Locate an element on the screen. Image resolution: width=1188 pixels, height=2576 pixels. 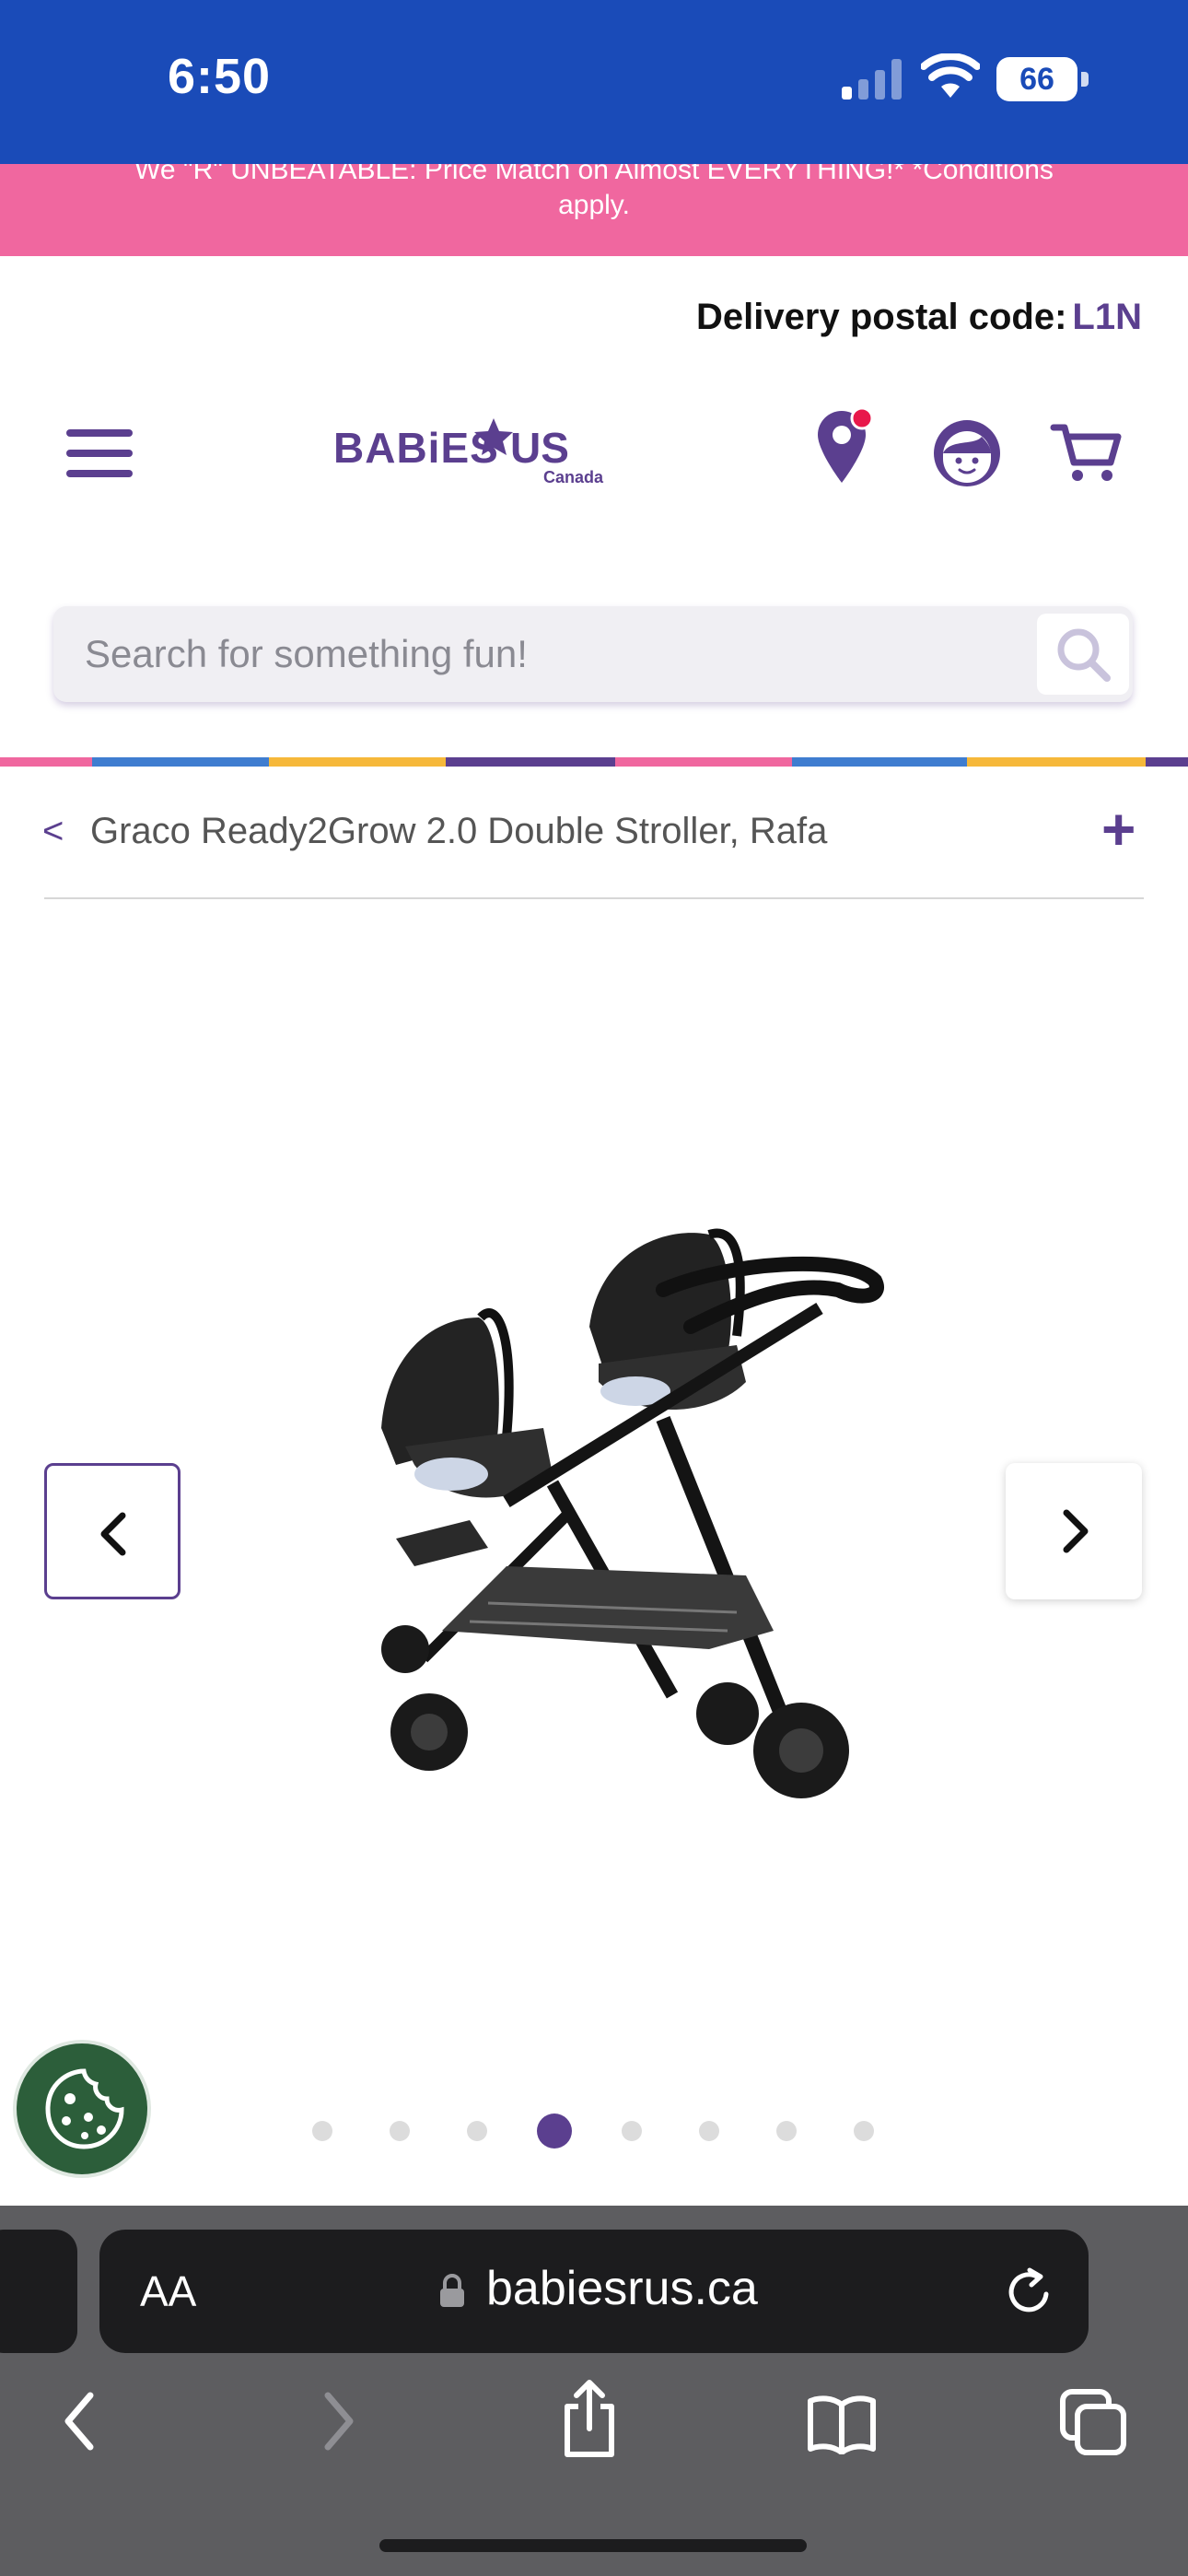
divider is located at coordinates (594, 898).